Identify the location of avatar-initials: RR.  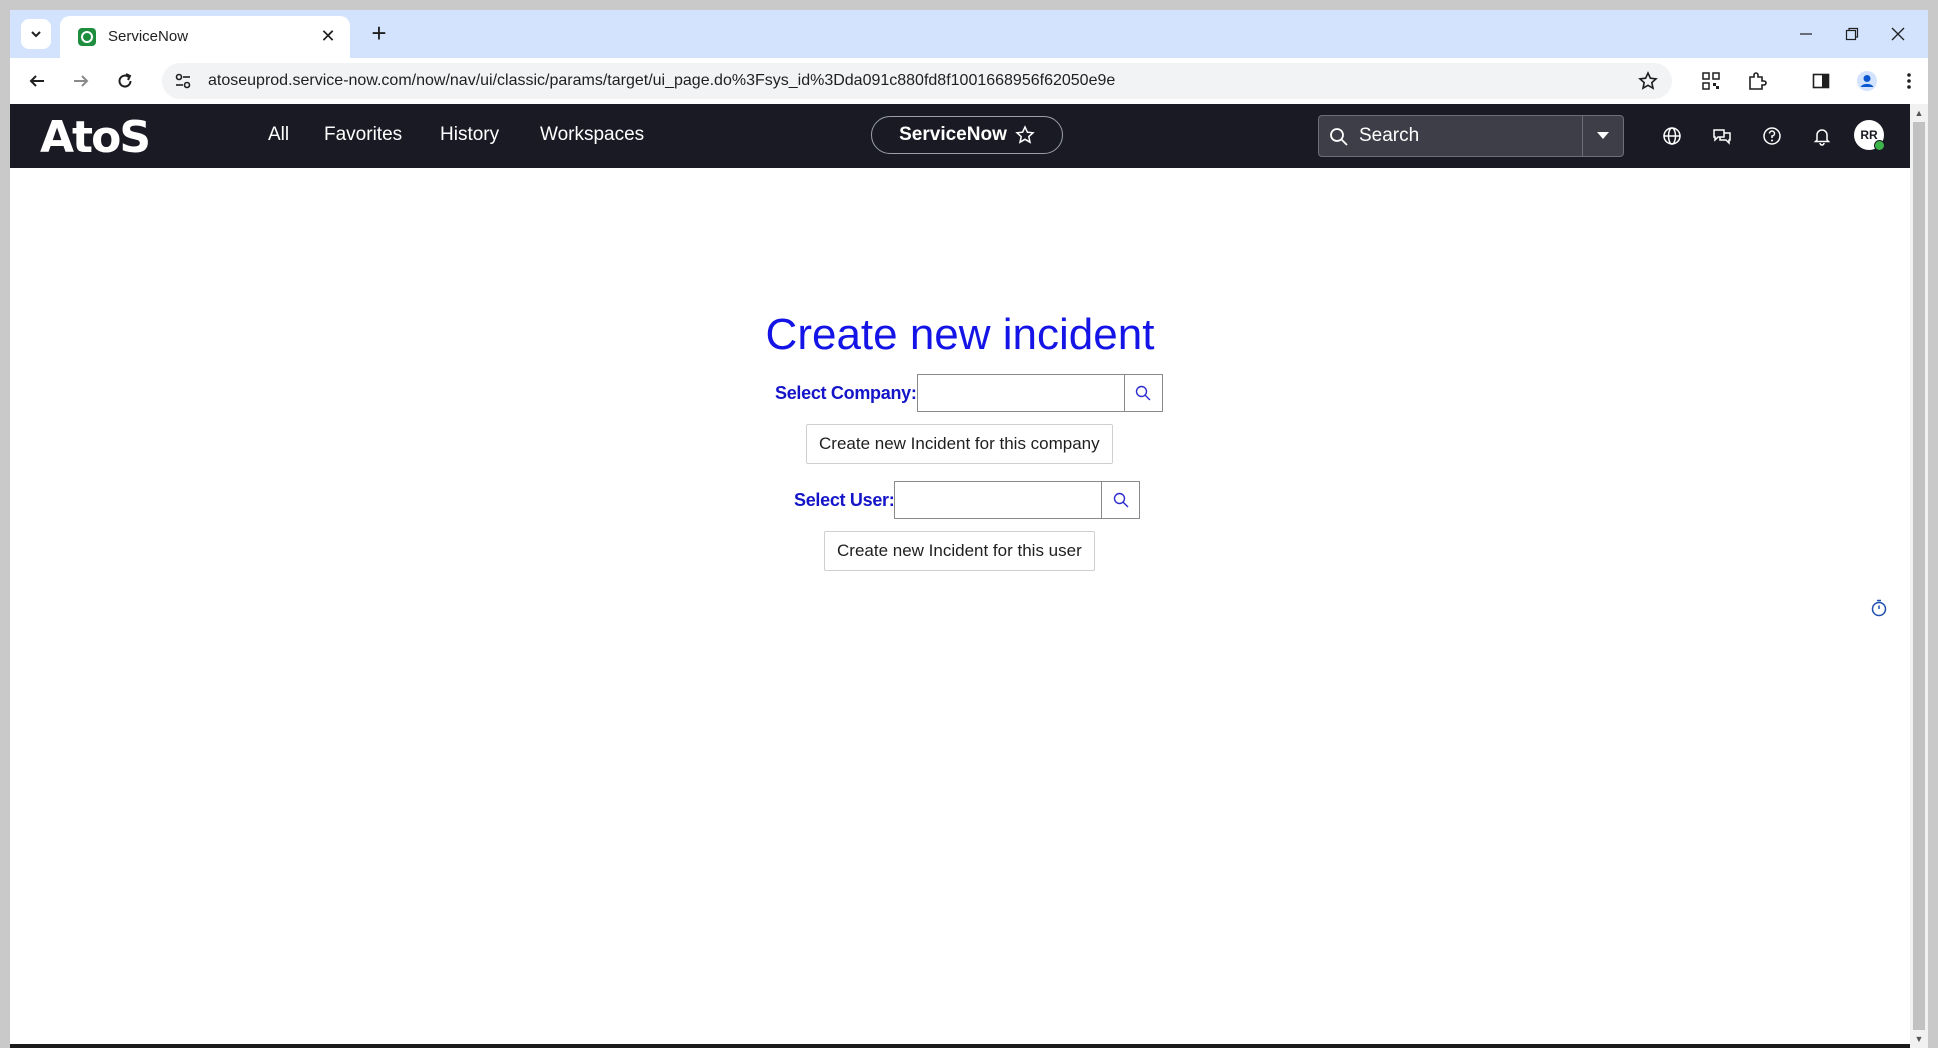
(1869, 135).